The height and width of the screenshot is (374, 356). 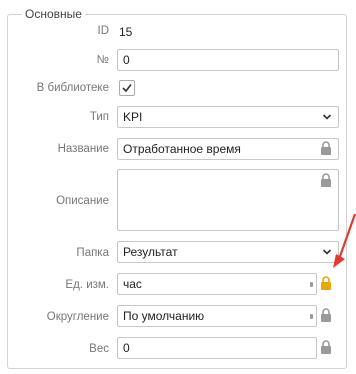 What do you see at coordinates (126, 32) in the screenshot?
I see `id-value: 15` at bounding box center [126, 32].